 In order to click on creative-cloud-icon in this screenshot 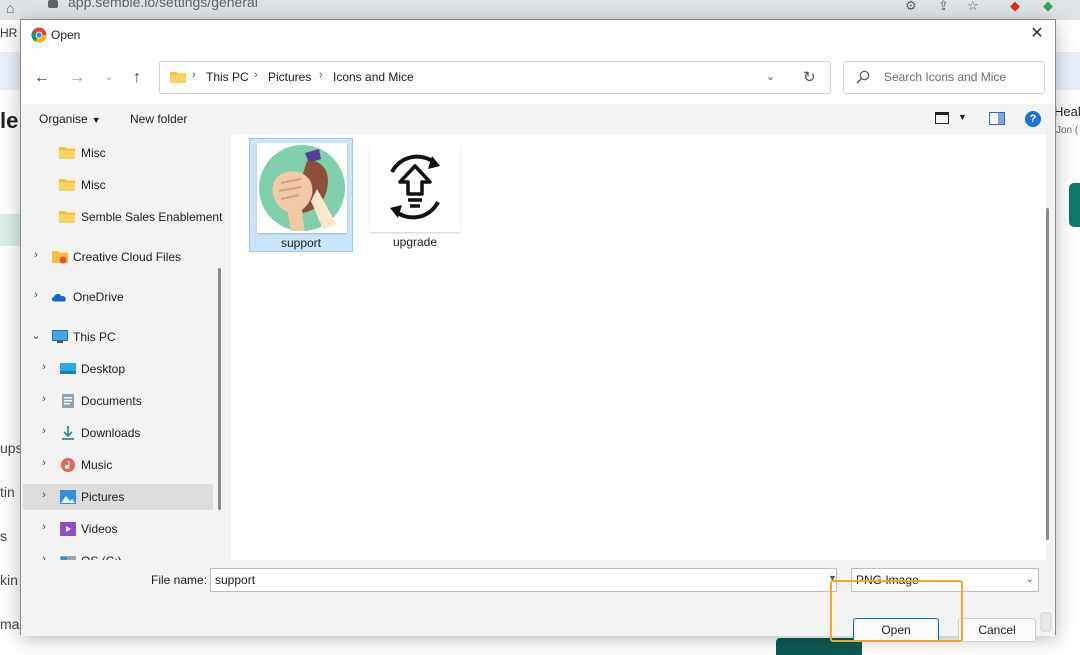, I will do `click(60, 257)`.